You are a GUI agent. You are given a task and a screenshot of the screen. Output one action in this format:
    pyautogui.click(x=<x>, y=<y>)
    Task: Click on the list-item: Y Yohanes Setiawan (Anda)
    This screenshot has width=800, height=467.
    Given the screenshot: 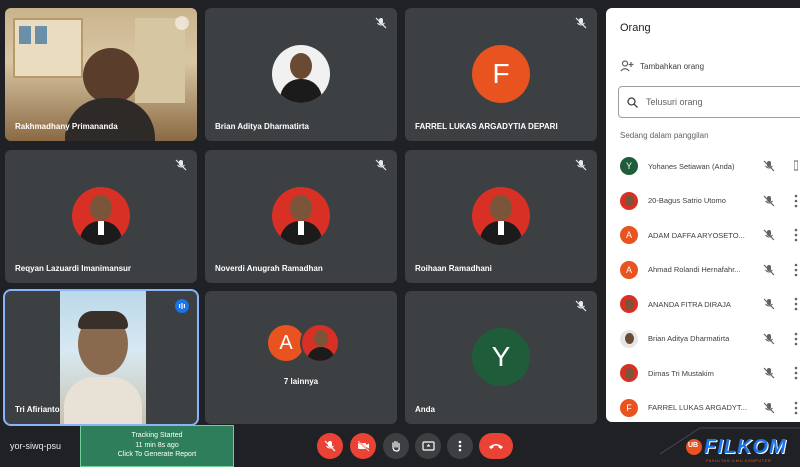 What is the action you would take?
    pyautogui.click(x=703, y=166)
    